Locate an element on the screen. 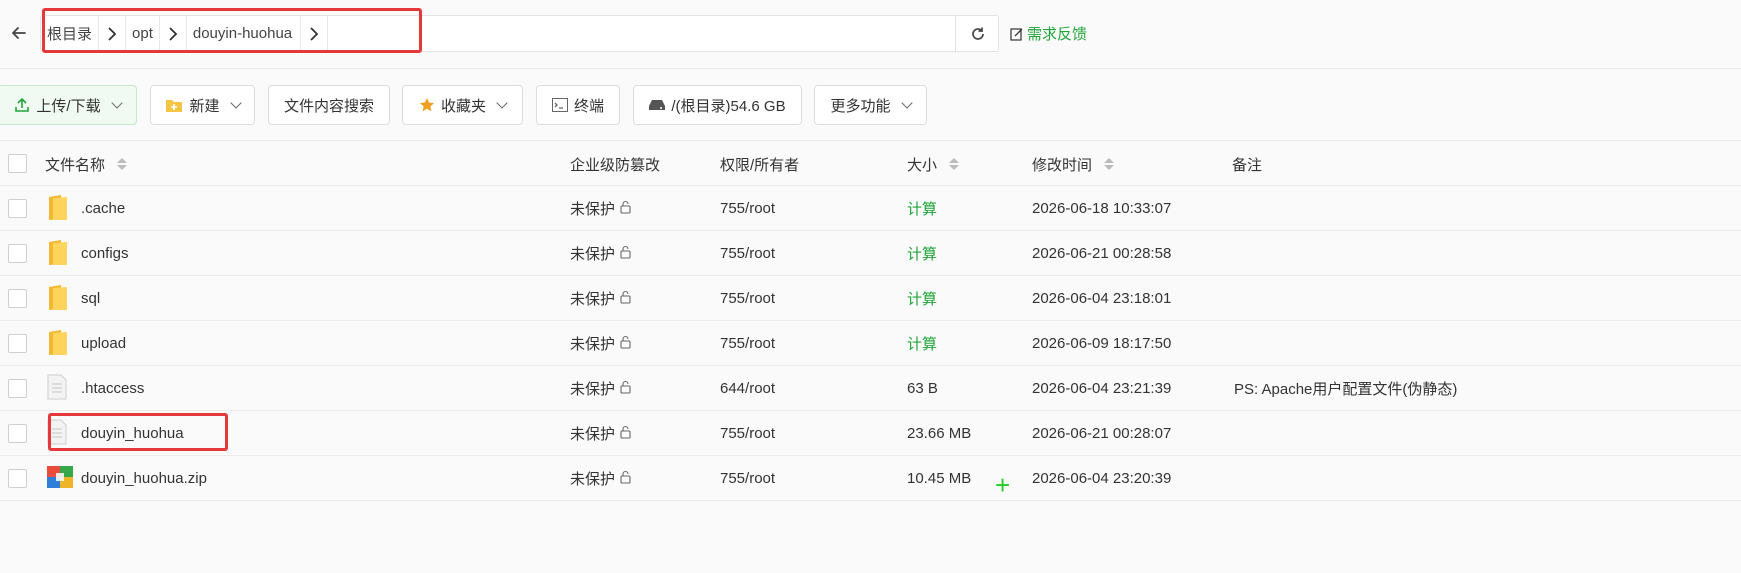 The height and width of the screenshot is (573, 1741). search-content-button: 文件内容搜索 is located at coordinates (329, 105).